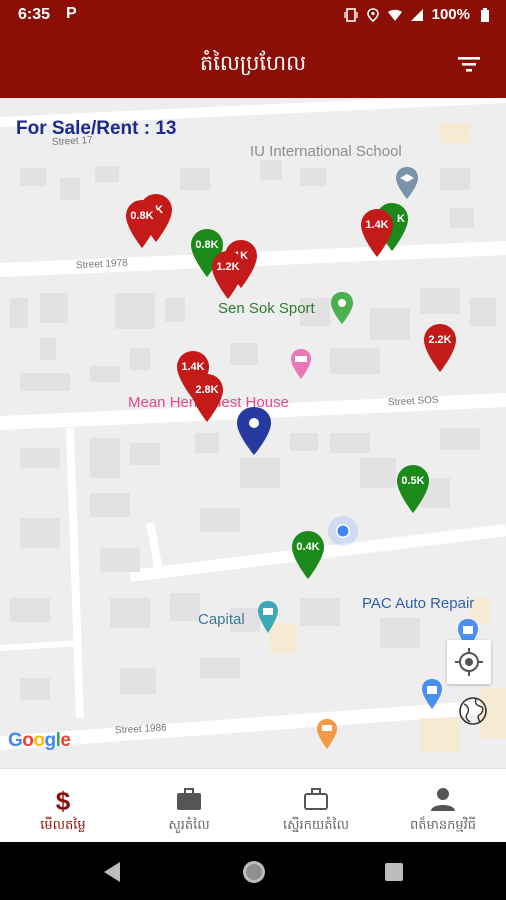  I want to click on price-pin: 0.5K, so click(413, 489).